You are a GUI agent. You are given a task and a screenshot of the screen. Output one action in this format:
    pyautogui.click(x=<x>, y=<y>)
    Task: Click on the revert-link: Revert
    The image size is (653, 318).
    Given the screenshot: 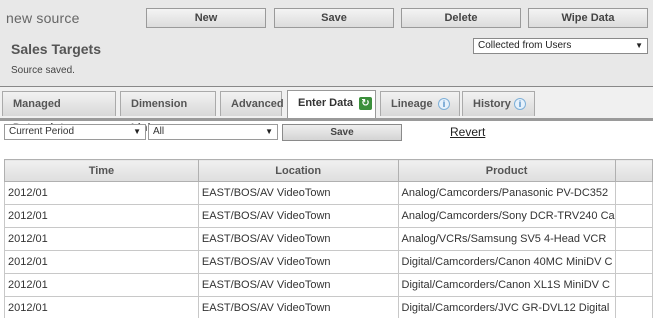 What is the action you would take?
    pyautogui.click(x=467, y=132)
    